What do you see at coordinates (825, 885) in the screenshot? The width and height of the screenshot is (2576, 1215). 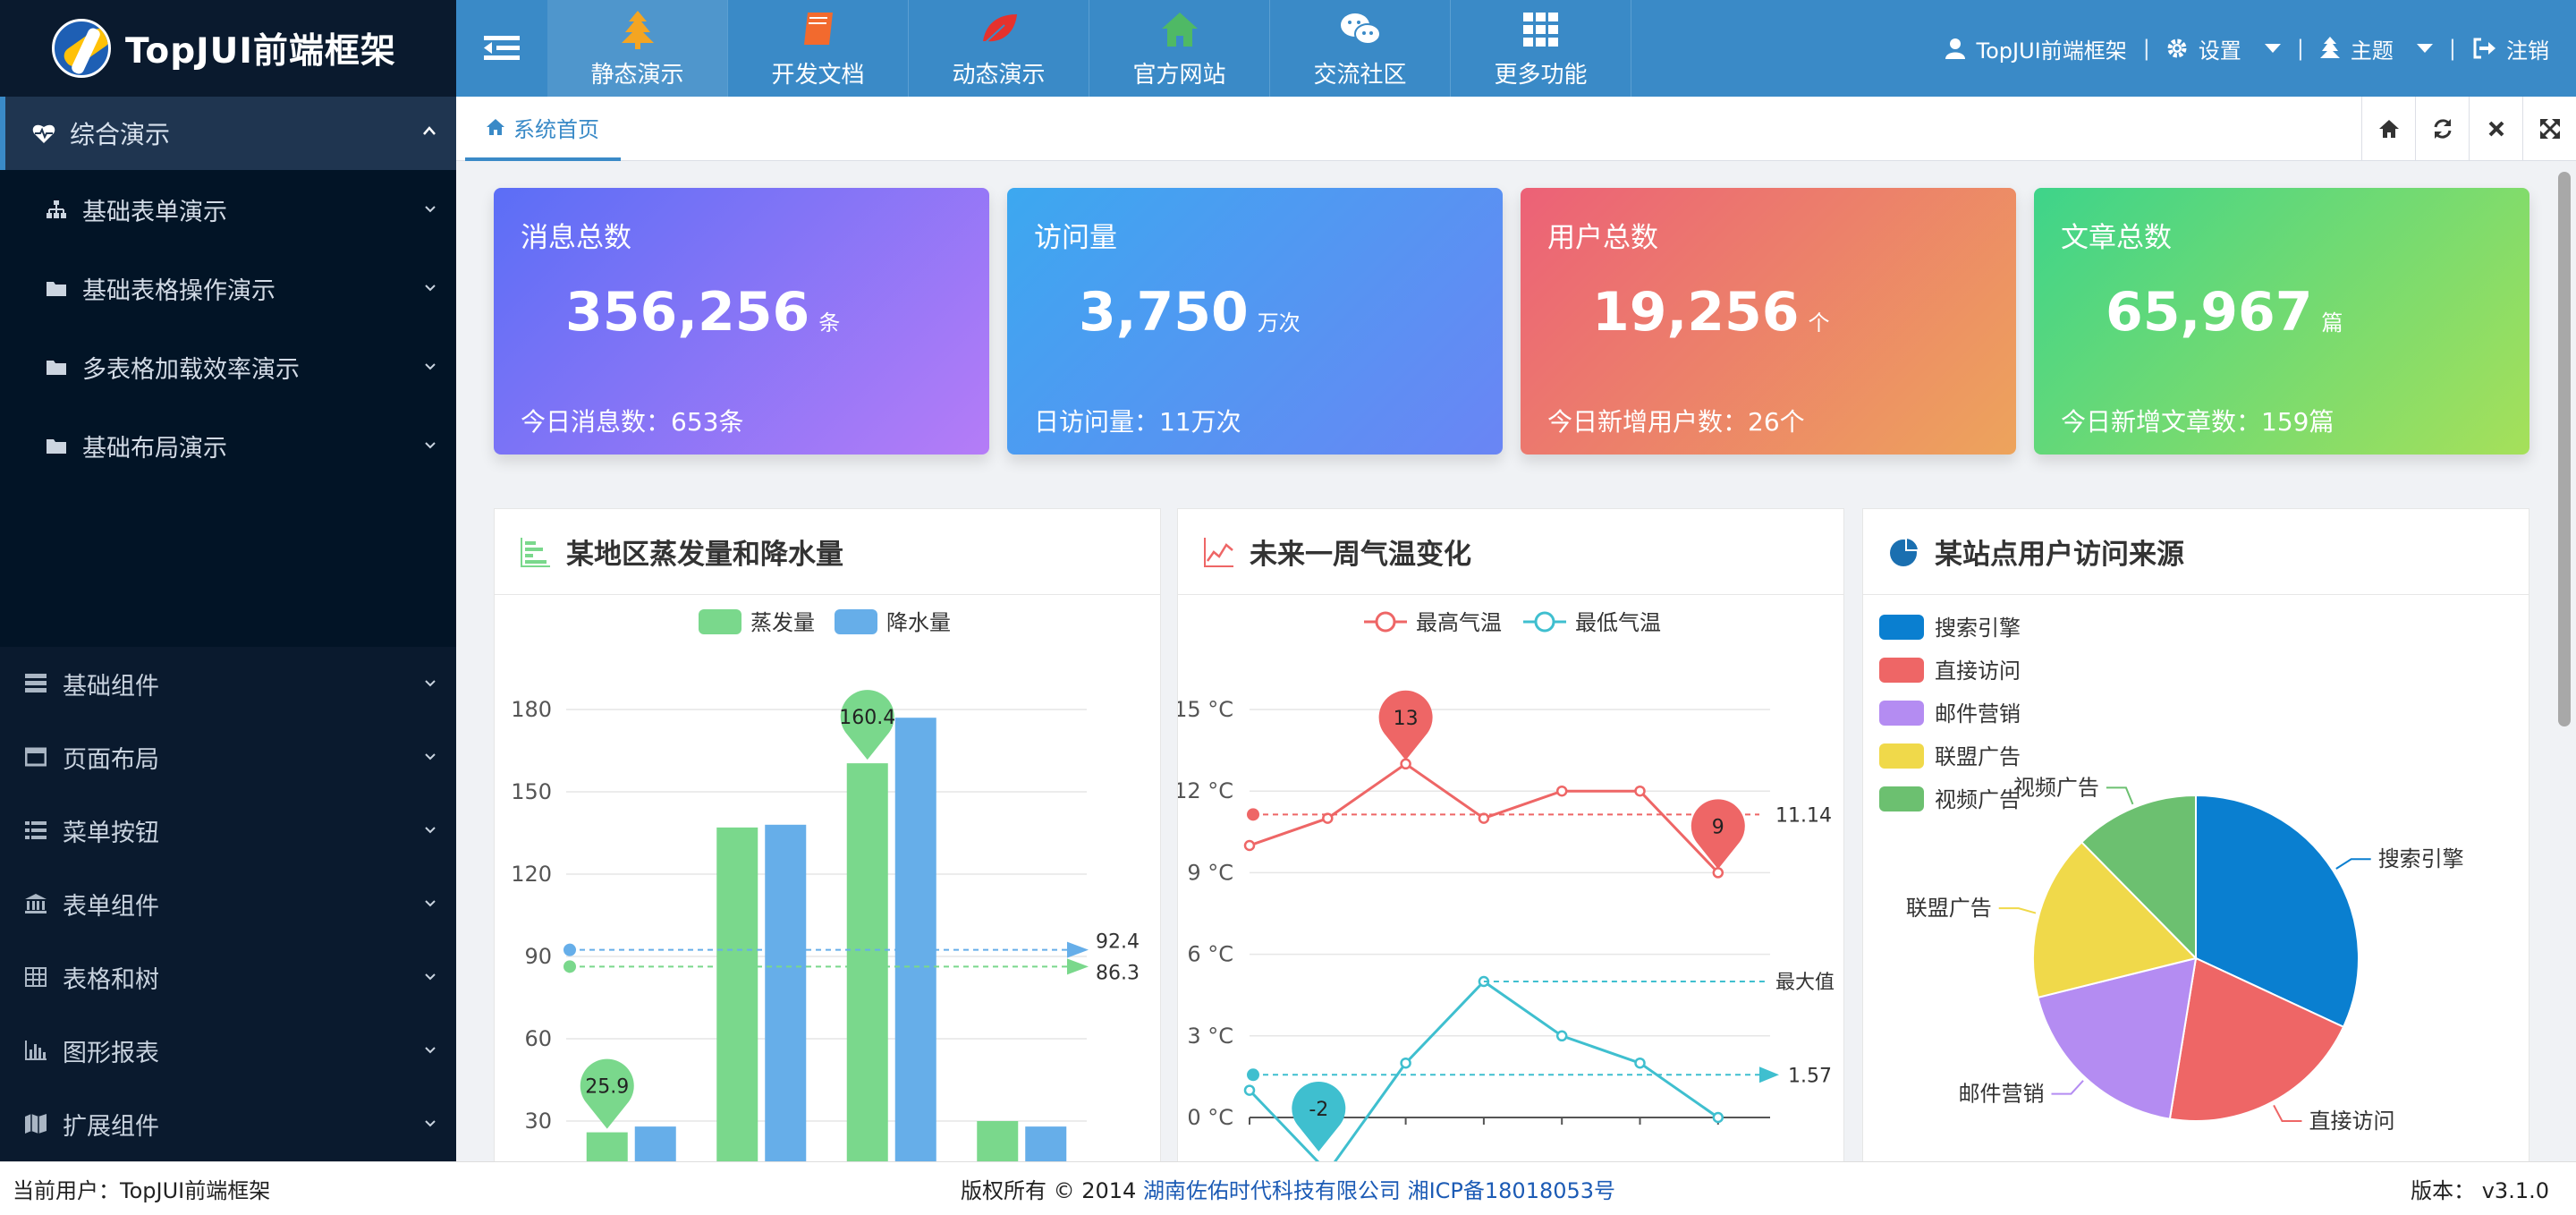 I see `bar-chart: 蒸发量 降水量 30 60 90 120 150 180 160.4 25.9 92.4 86.3` at bounding box center [825, 885].